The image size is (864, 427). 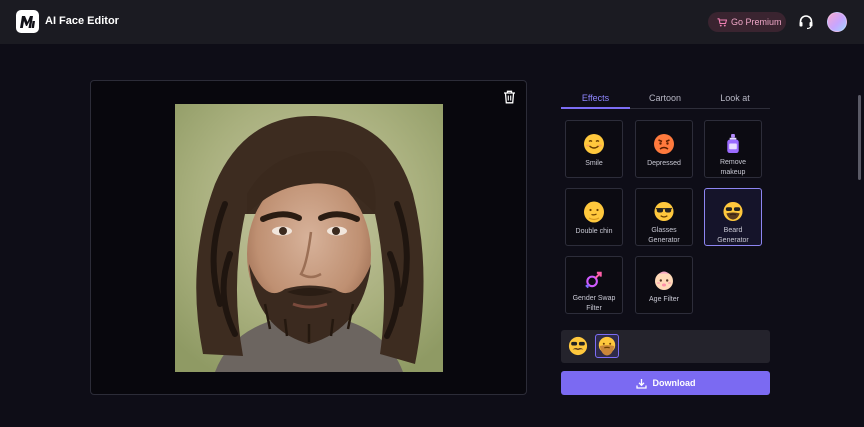 I want to click on mustache-emoji-icon, so click(x=578, y=346).